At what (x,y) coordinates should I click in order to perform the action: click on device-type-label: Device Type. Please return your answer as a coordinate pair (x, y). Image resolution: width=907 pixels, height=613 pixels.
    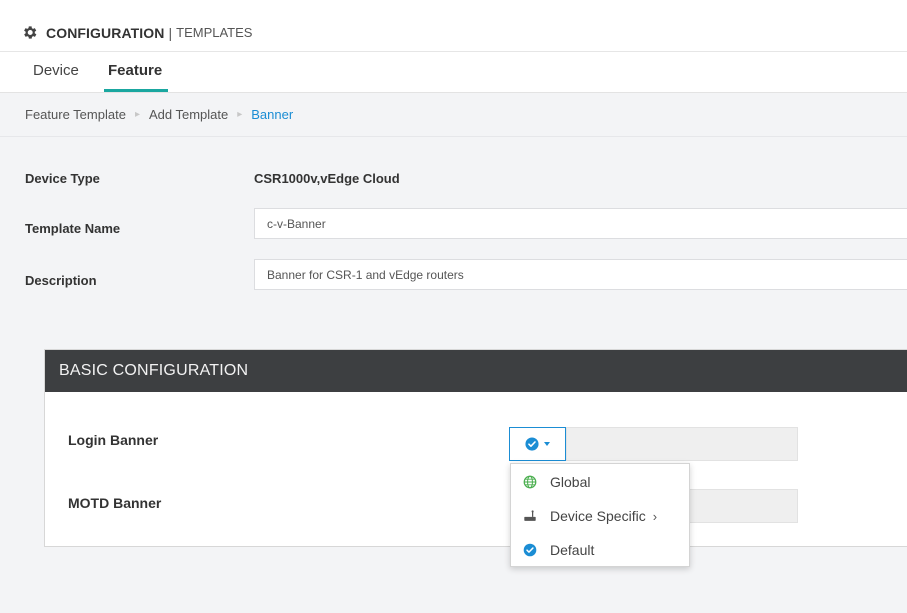
    Looking at the image, I should click on (62, 178).